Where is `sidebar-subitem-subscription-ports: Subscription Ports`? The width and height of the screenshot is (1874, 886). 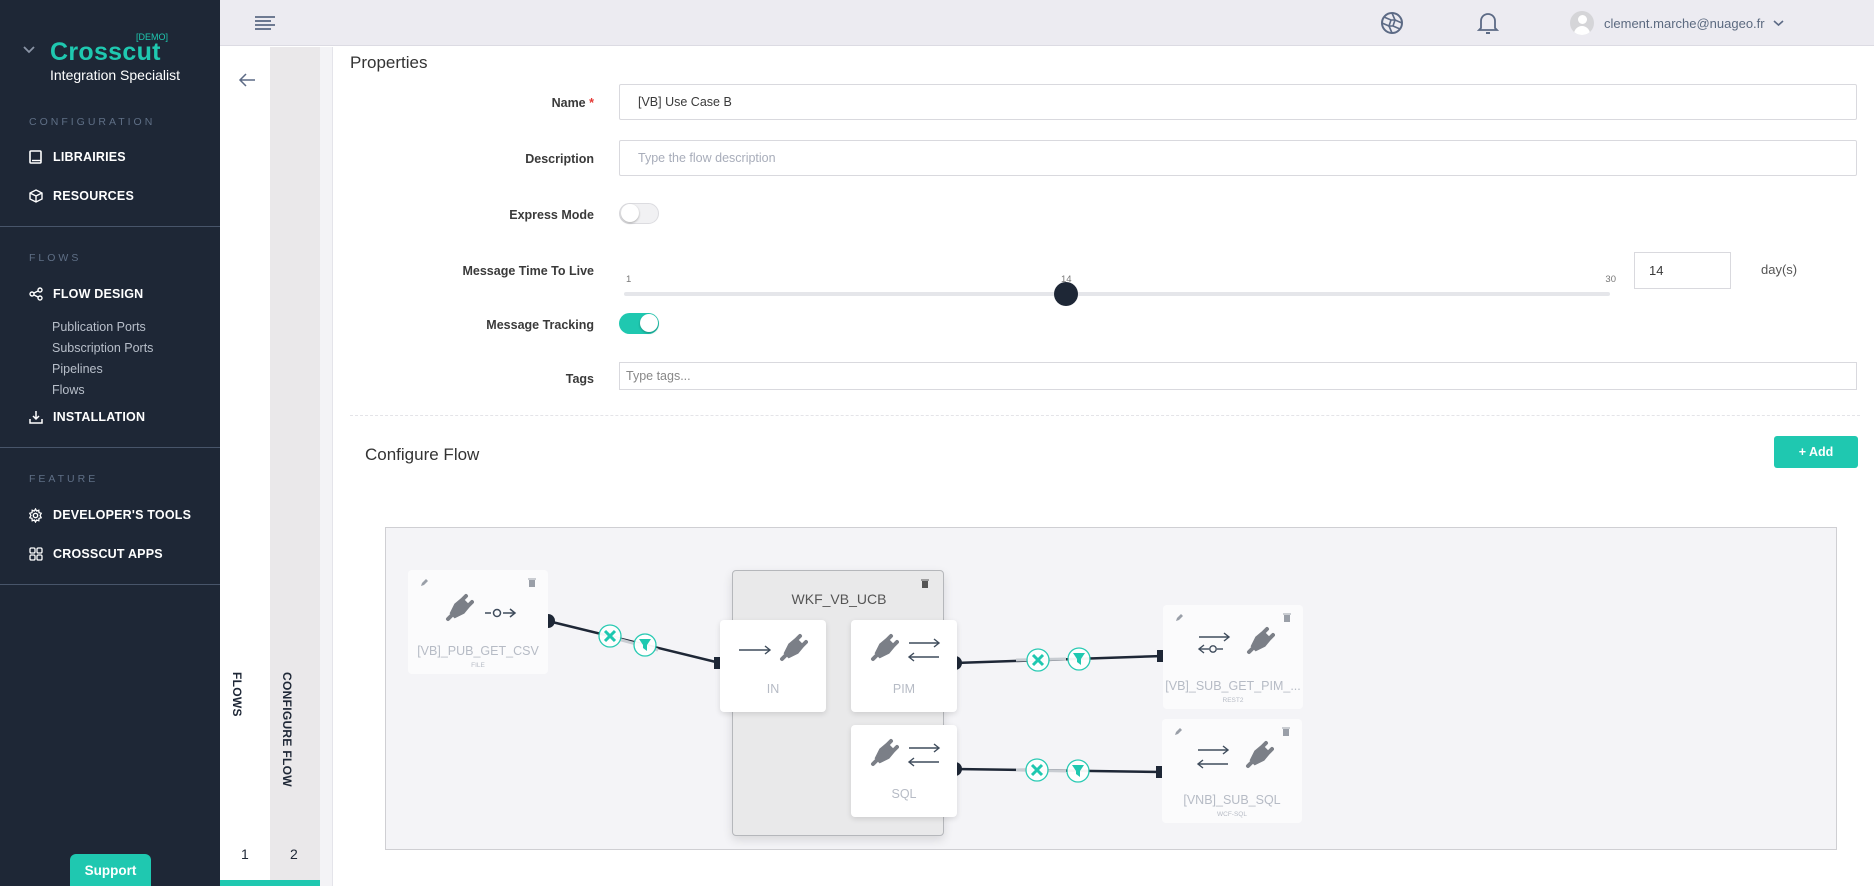
sidebar-subitem-subscription-ports: Subscription Ports is located at coordinates (102, 348).